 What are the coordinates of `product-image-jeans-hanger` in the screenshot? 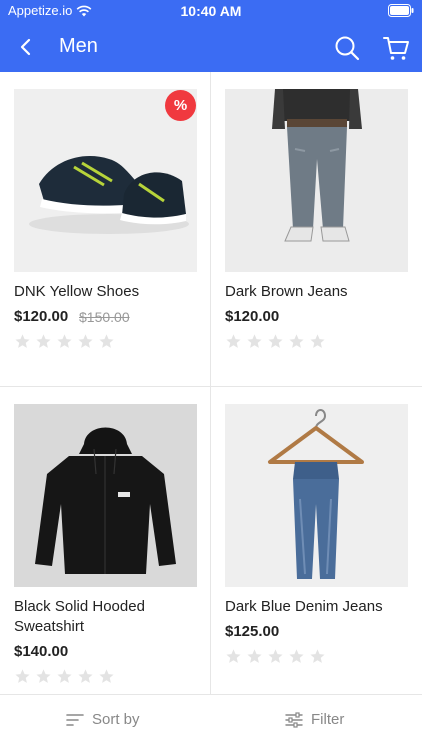 It's located at (316, 495).